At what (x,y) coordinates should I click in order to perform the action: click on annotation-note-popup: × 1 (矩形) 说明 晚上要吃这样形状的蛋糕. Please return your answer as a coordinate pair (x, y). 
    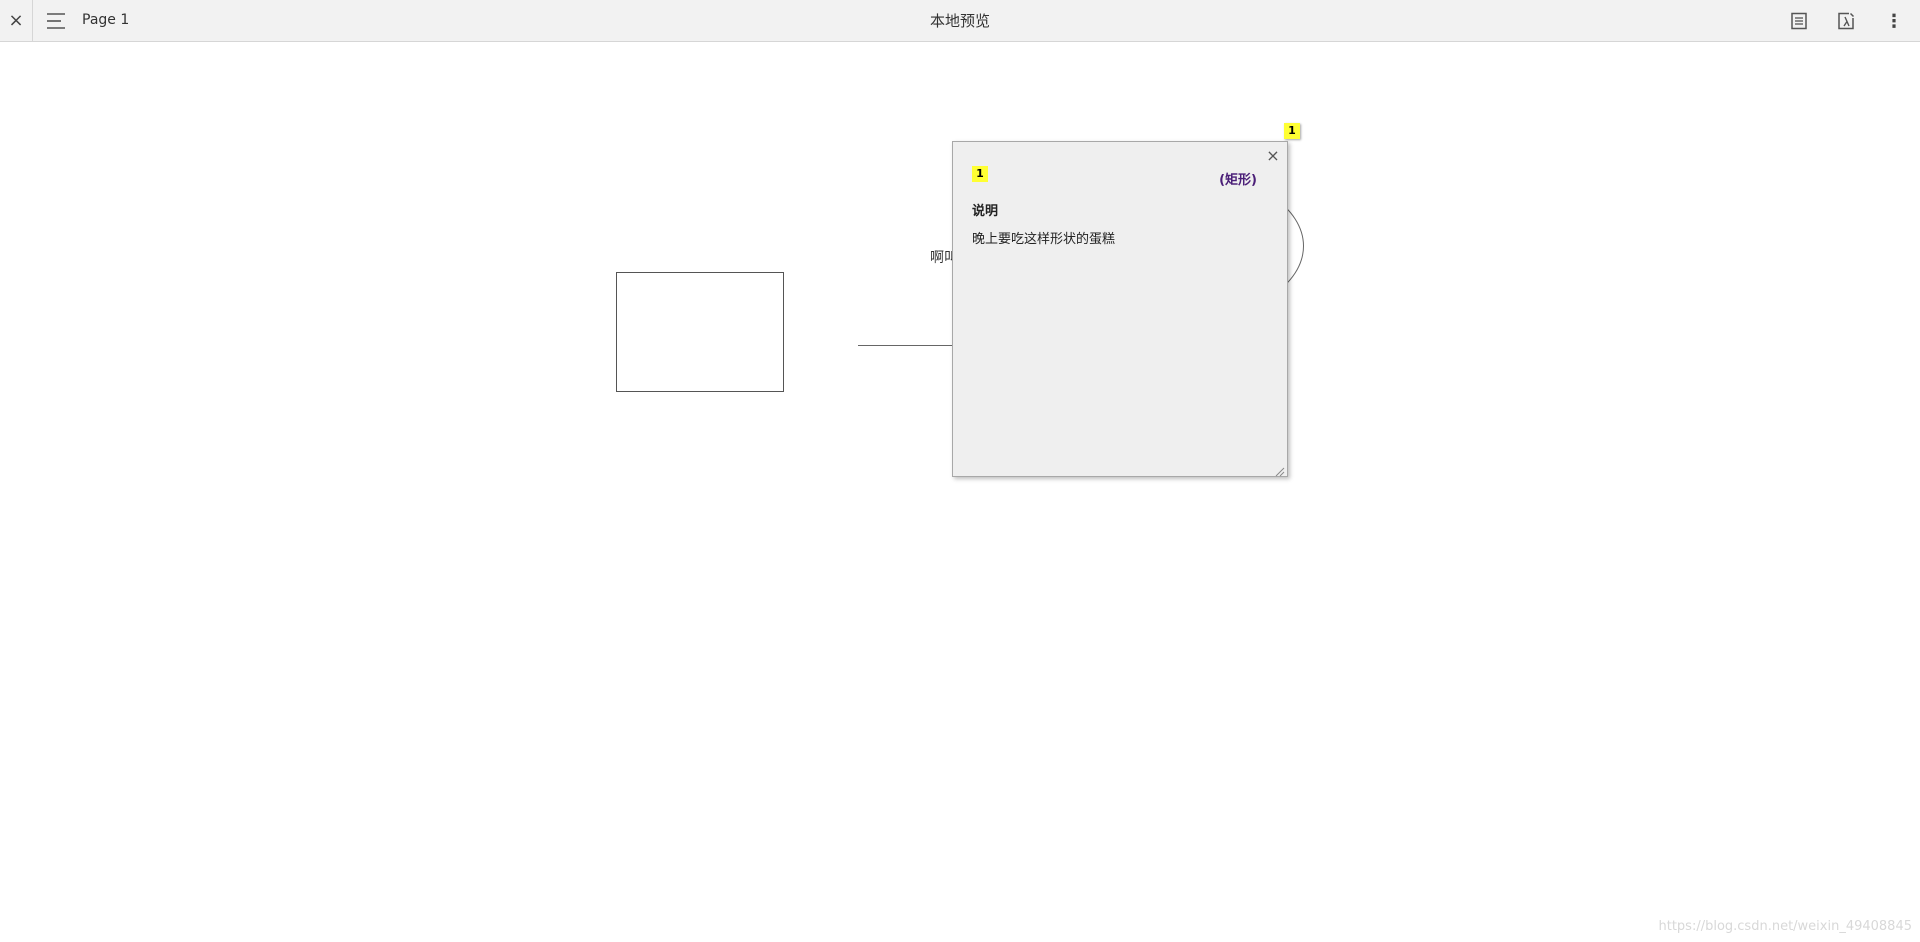
    Looking at the image, I should click on (1120, 309).